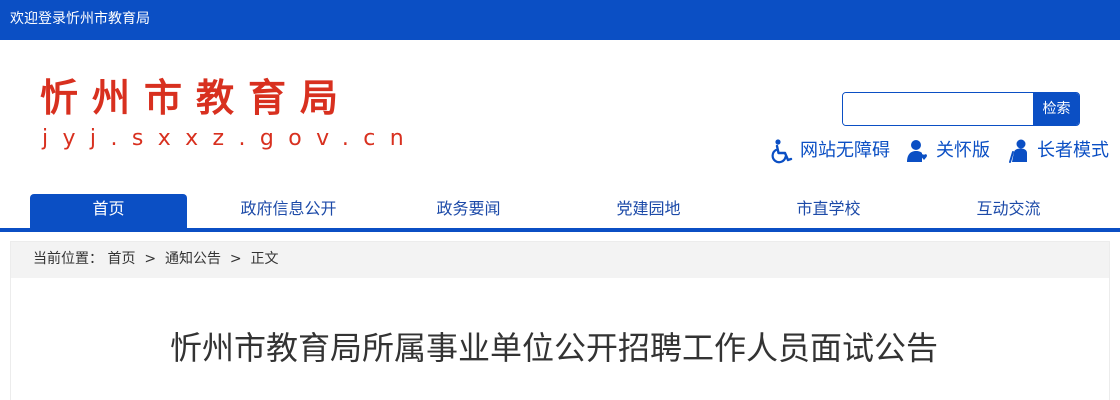  What do you see at coordinates (648, 211) in the screenshot?
I see `nav-item-party-building: 党建园地` at bounding box center [648, 211].